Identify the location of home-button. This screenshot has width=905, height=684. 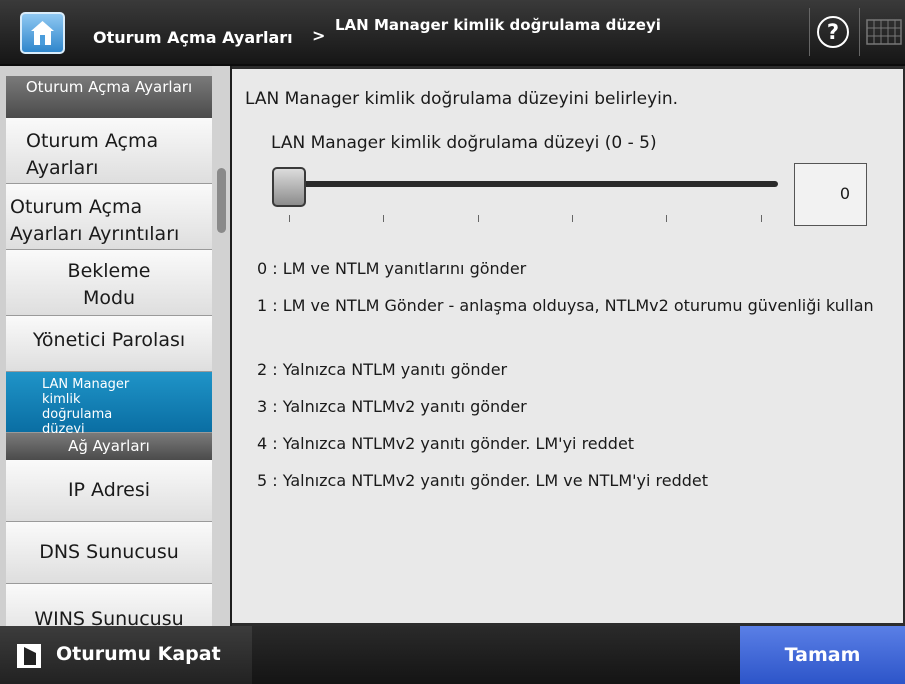
(42, 33).